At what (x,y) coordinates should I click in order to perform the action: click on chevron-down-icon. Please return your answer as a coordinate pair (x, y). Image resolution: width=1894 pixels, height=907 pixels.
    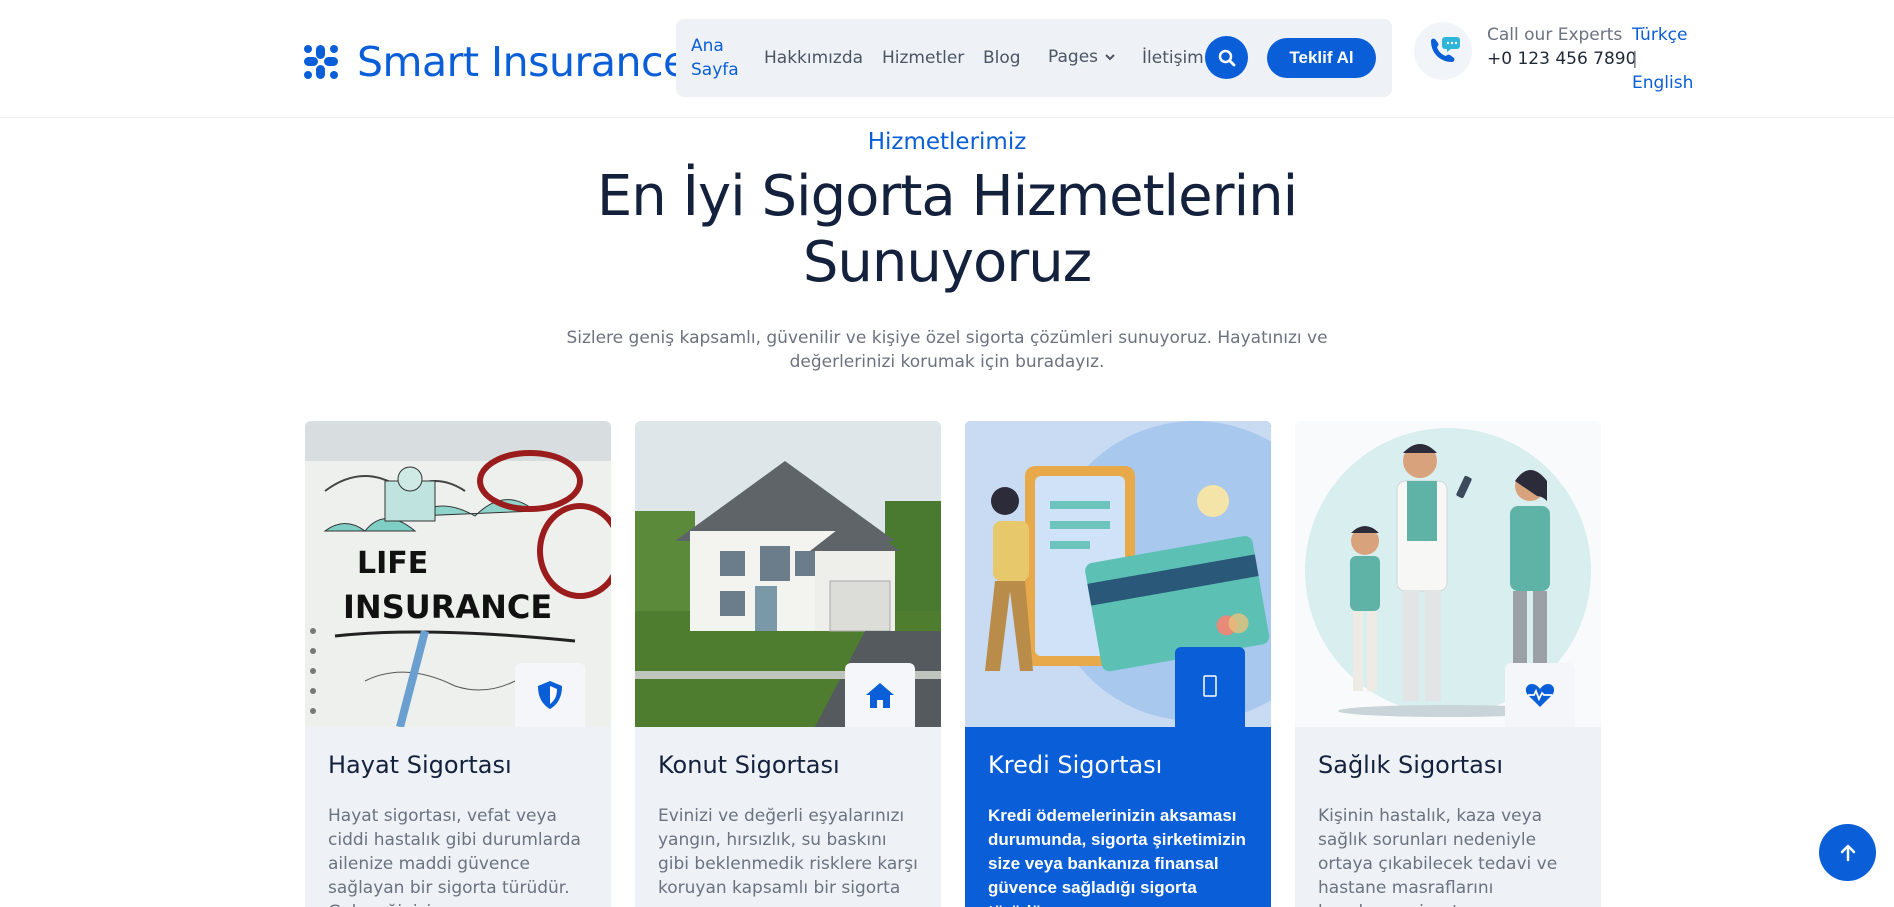
    Looking at the image, I should click on (1110, 57).